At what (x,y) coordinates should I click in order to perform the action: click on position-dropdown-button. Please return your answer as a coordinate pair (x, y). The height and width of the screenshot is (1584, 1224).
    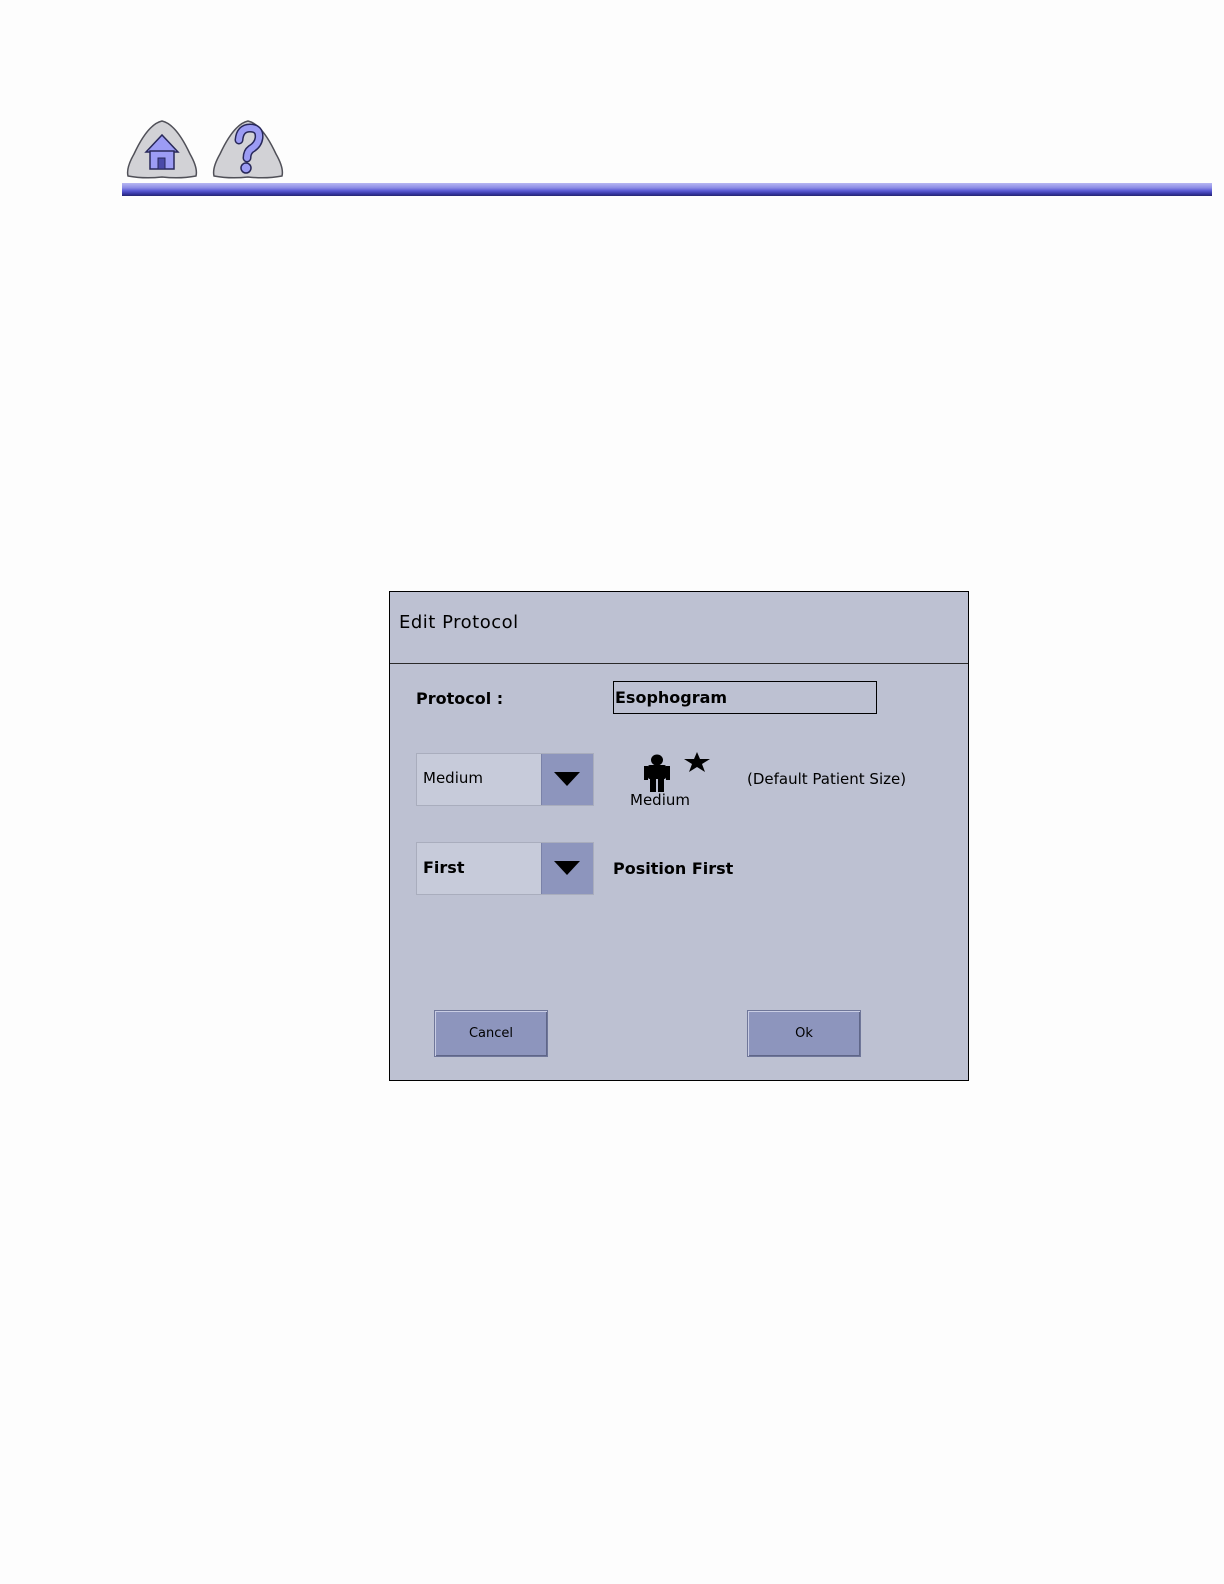
    Looking at the image, I should click on (567, 868).